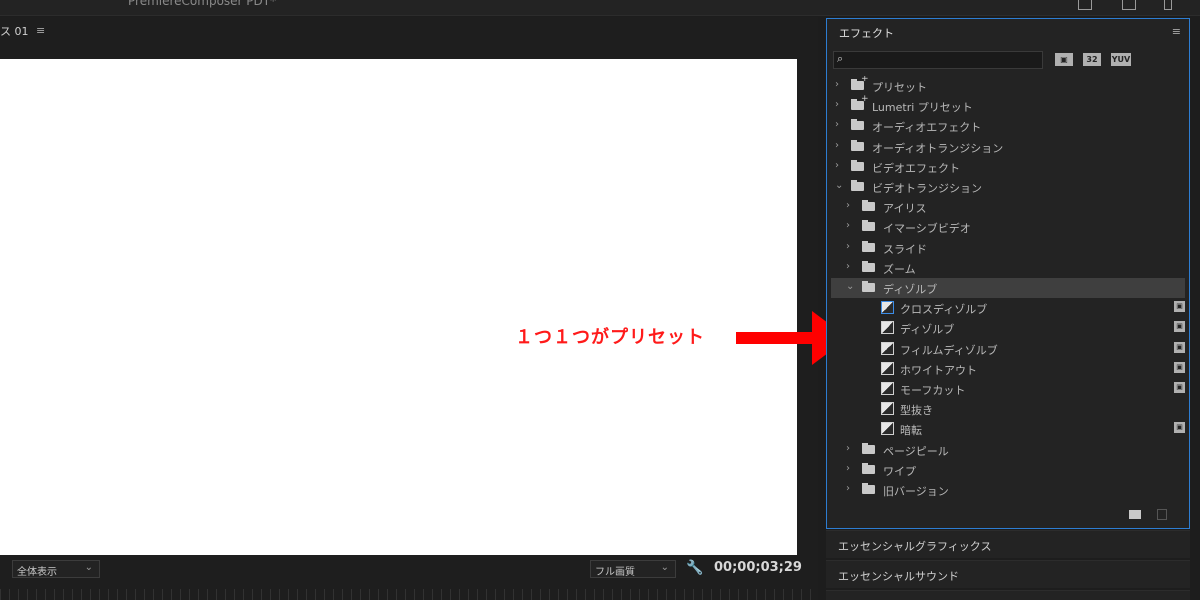 This screenshot has height=600, width=1200. What do you see at coordinates (933, 390) in the screenshot?
I see `tree-item-label: モーフカット` at bounding box center [933, 390].